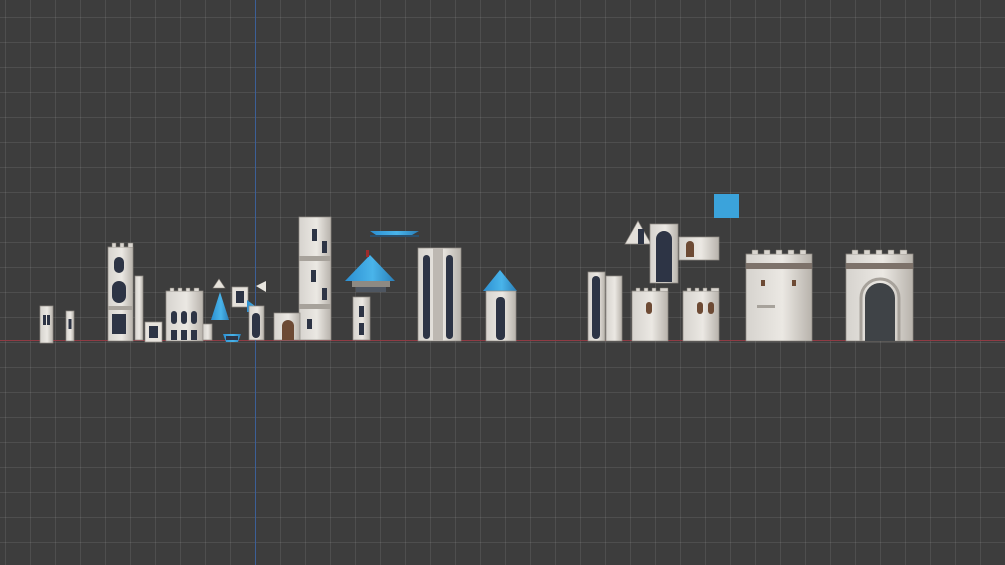 The height and width of the screenshot is (565, 1005). What do you see at coordinates (701, 314) in the screenshot?
I see `square-tower-two-windows` at bounding box center [701, 314].